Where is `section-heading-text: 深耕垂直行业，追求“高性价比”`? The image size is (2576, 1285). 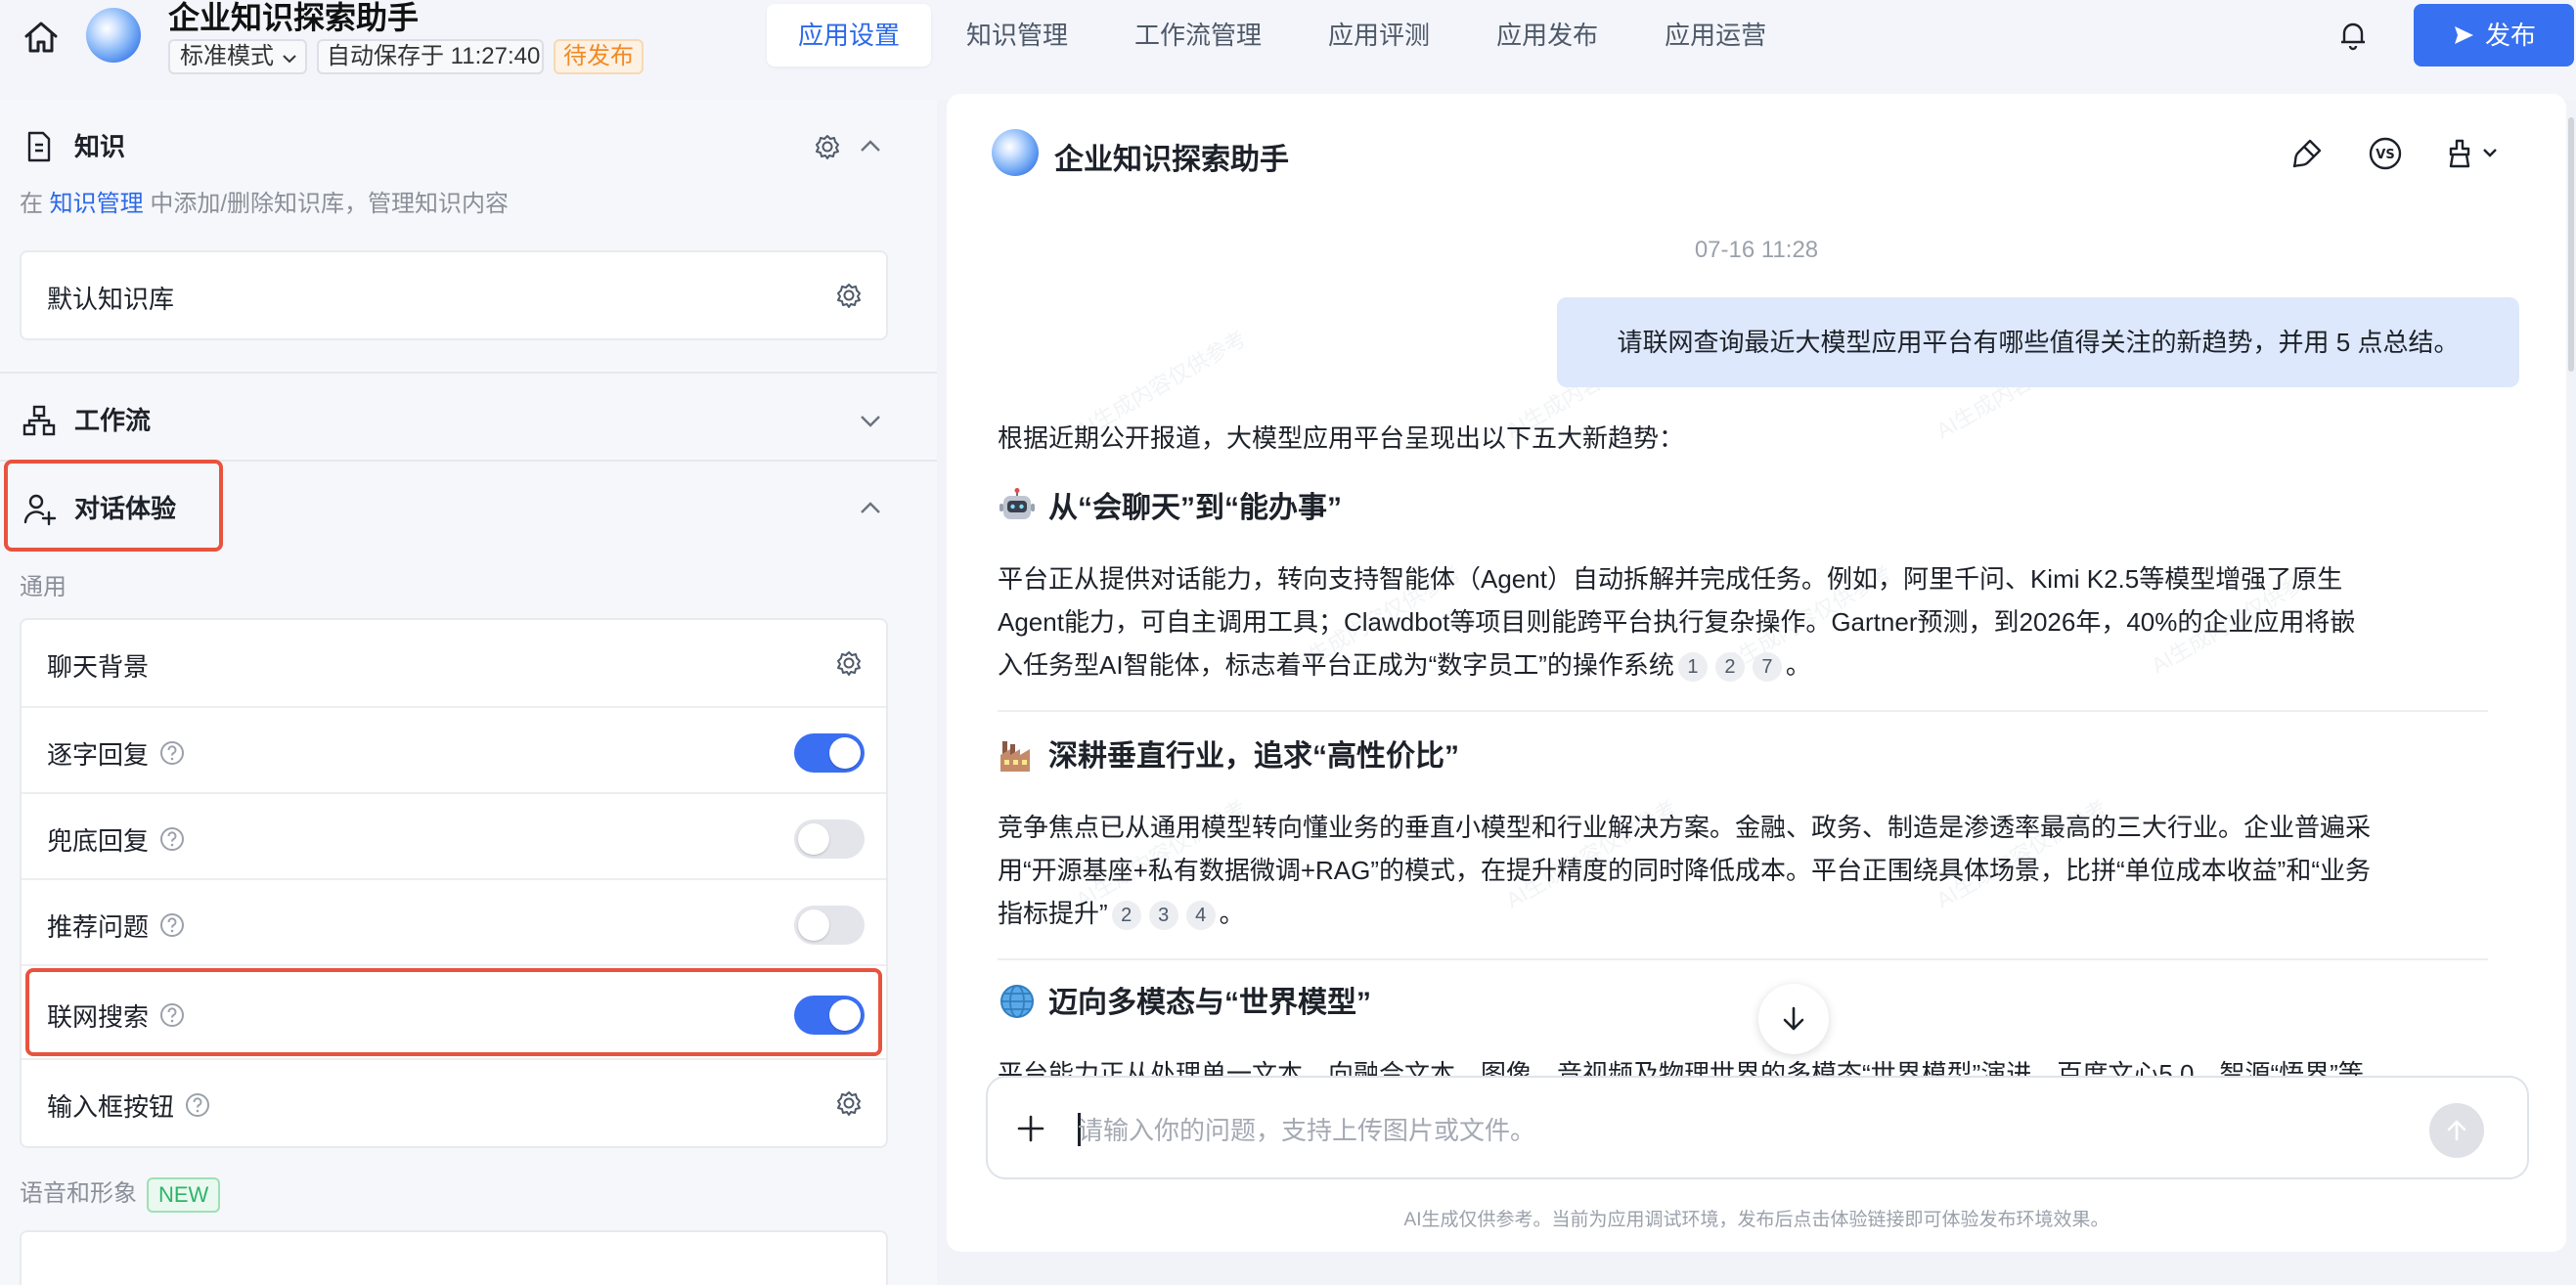 section-heading-text: 深耕垂直行业，追求“高性价比” is located at coordinates (1253, 756).